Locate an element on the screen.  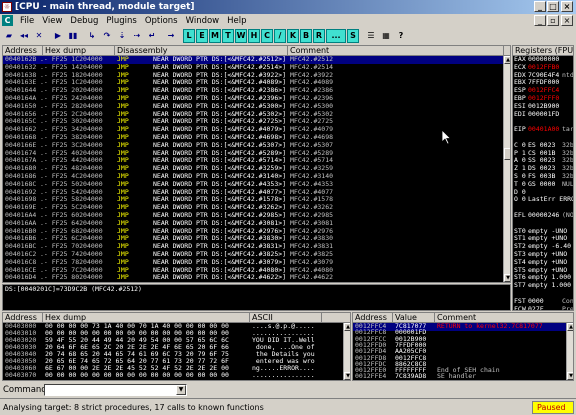
info-line: DS:[0040201C]=73D9C2B (MFC42.#2512) is located at coordinates (73, 289).